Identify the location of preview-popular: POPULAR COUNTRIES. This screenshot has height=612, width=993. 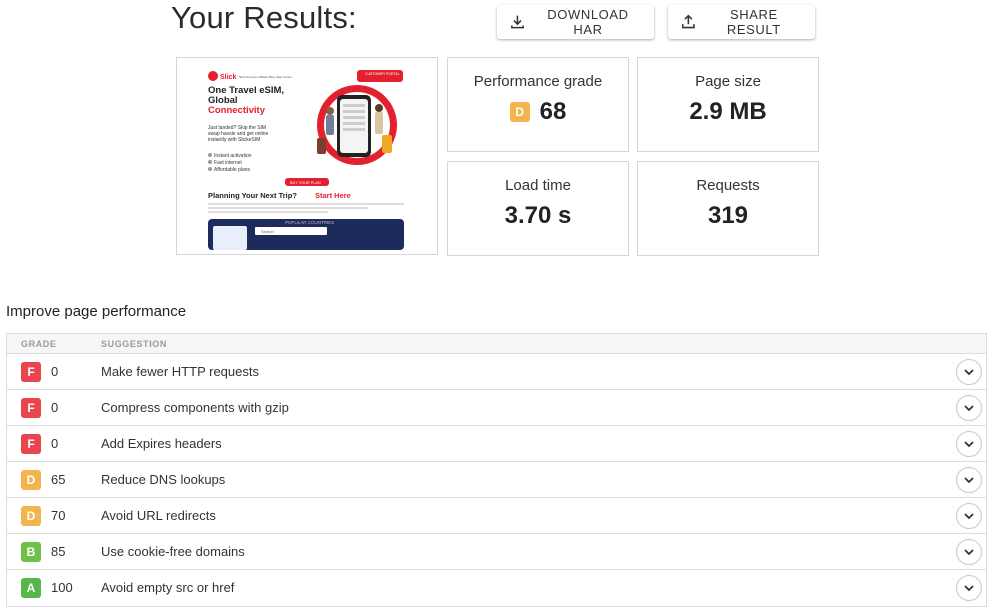
(309, 222).